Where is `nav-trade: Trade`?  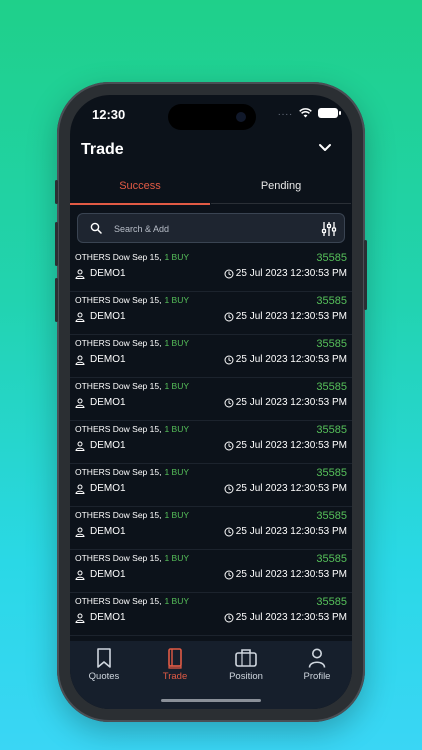 nav-trade: Trade is located at coordinates (175, 664).